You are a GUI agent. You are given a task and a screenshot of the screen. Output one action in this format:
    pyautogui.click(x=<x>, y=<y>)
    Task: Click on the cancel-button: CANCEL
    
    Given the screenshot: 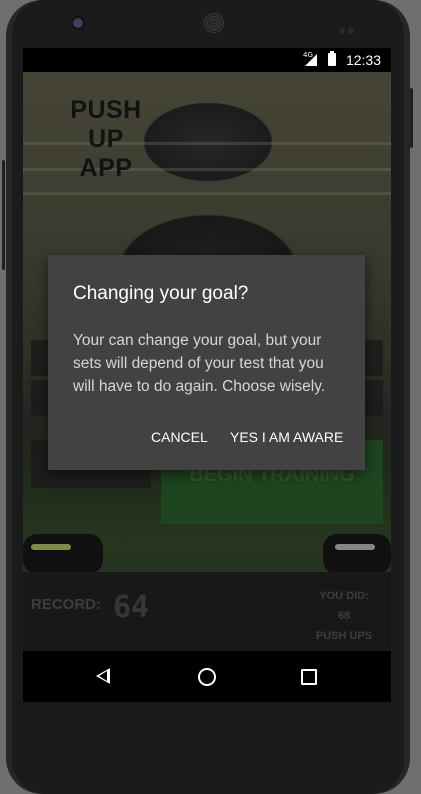 What is the action you would take?
    pyautogui.click(x=179, y=437)
    